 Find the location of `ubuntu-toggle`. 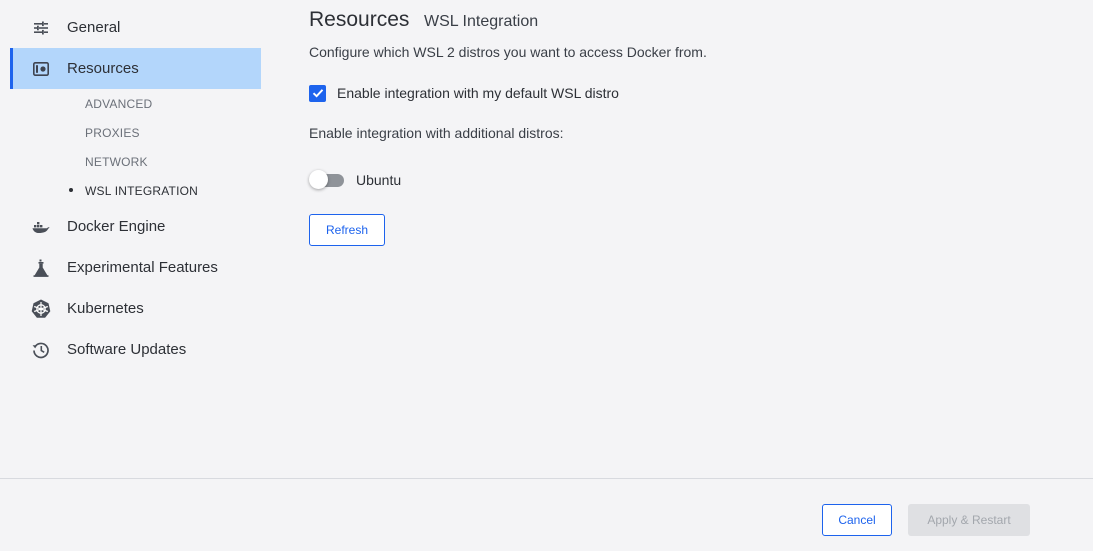

ubuntu-toggle is located at coordinates (327, 180).